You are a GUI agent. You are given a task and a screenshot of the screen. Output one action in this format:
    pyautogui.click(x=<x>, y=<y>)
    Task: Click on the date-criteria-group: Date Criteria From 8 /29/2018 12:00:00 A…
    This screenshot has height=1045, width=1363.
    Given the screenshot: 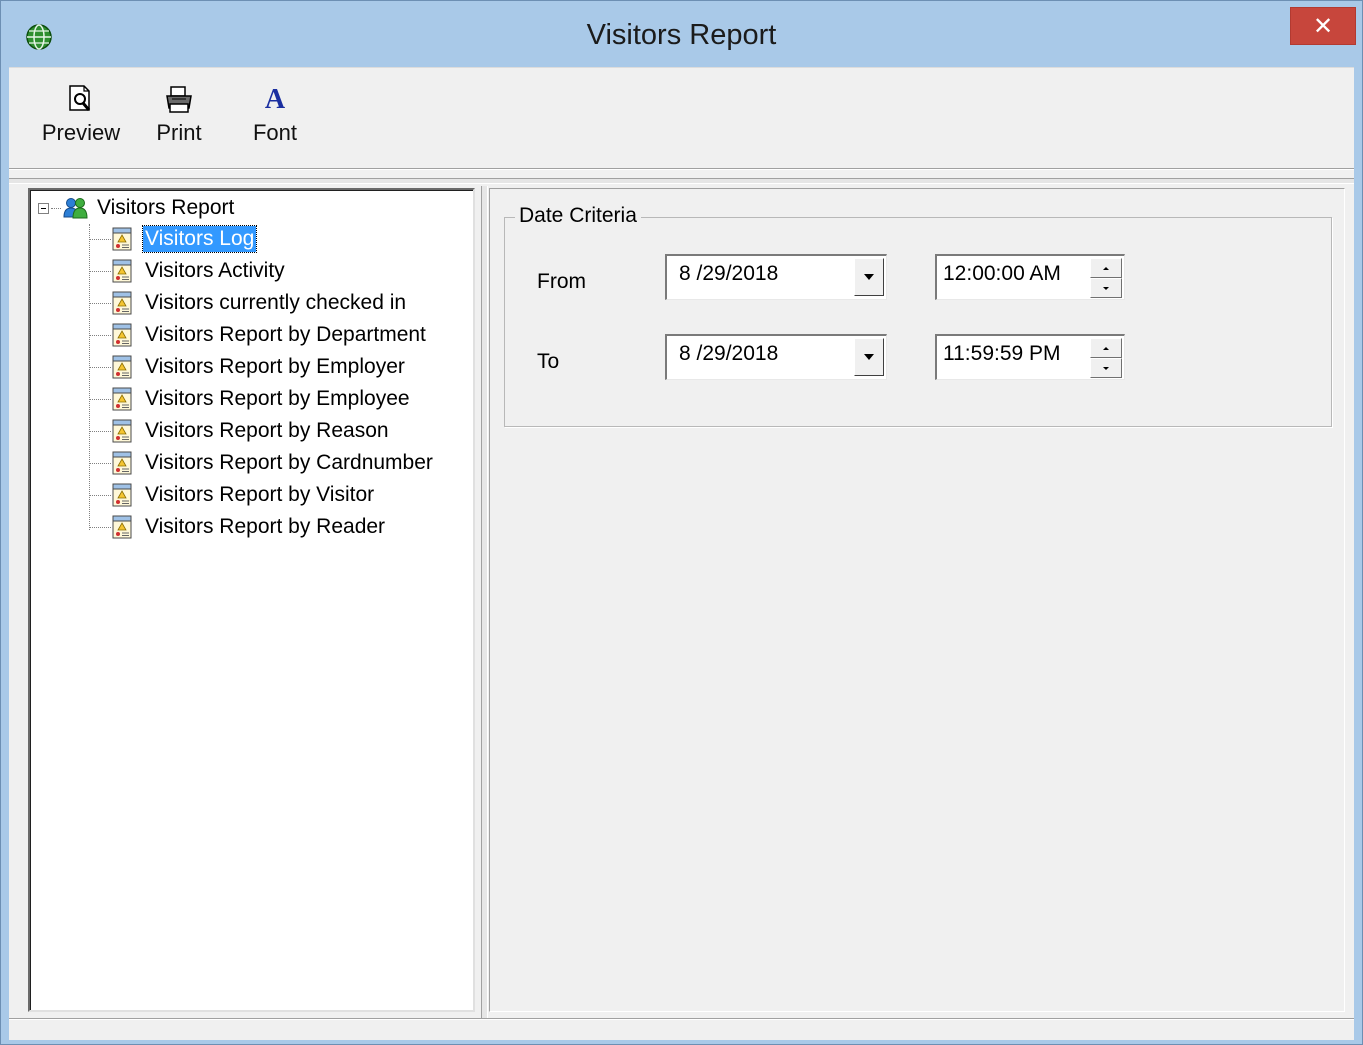 What is the action you would take?
    pyautogui.click(x=918, y=315)
    